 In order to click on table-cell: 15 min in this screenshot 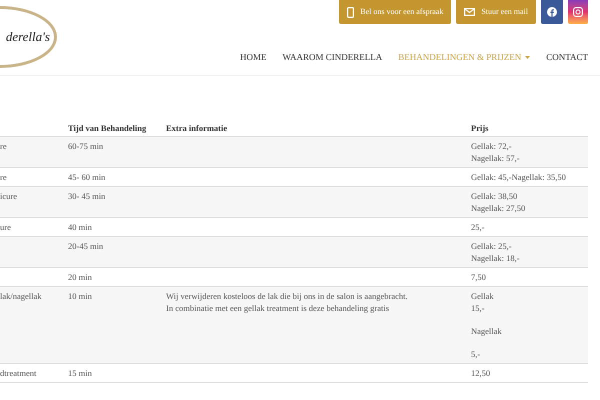, I will do `click(80, 373)`.